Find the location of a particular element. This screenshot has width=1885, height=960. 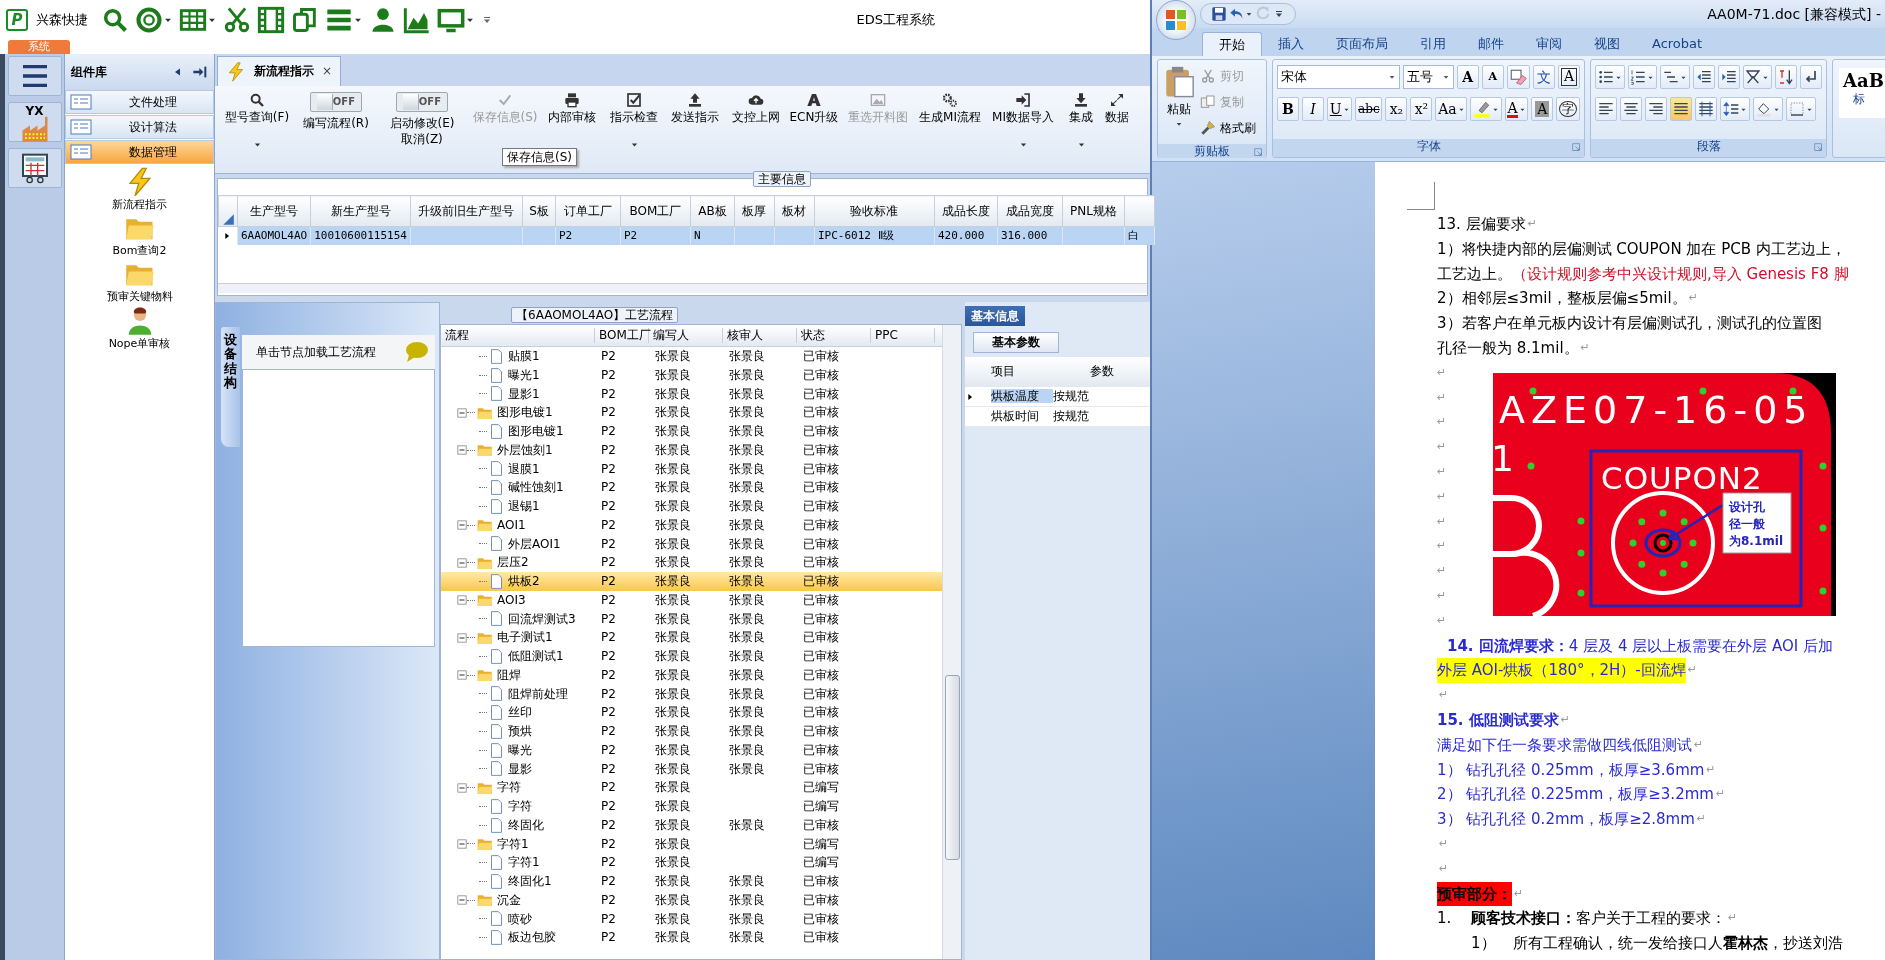

category-item: 数据管理 is located at coordinates (139, 152).